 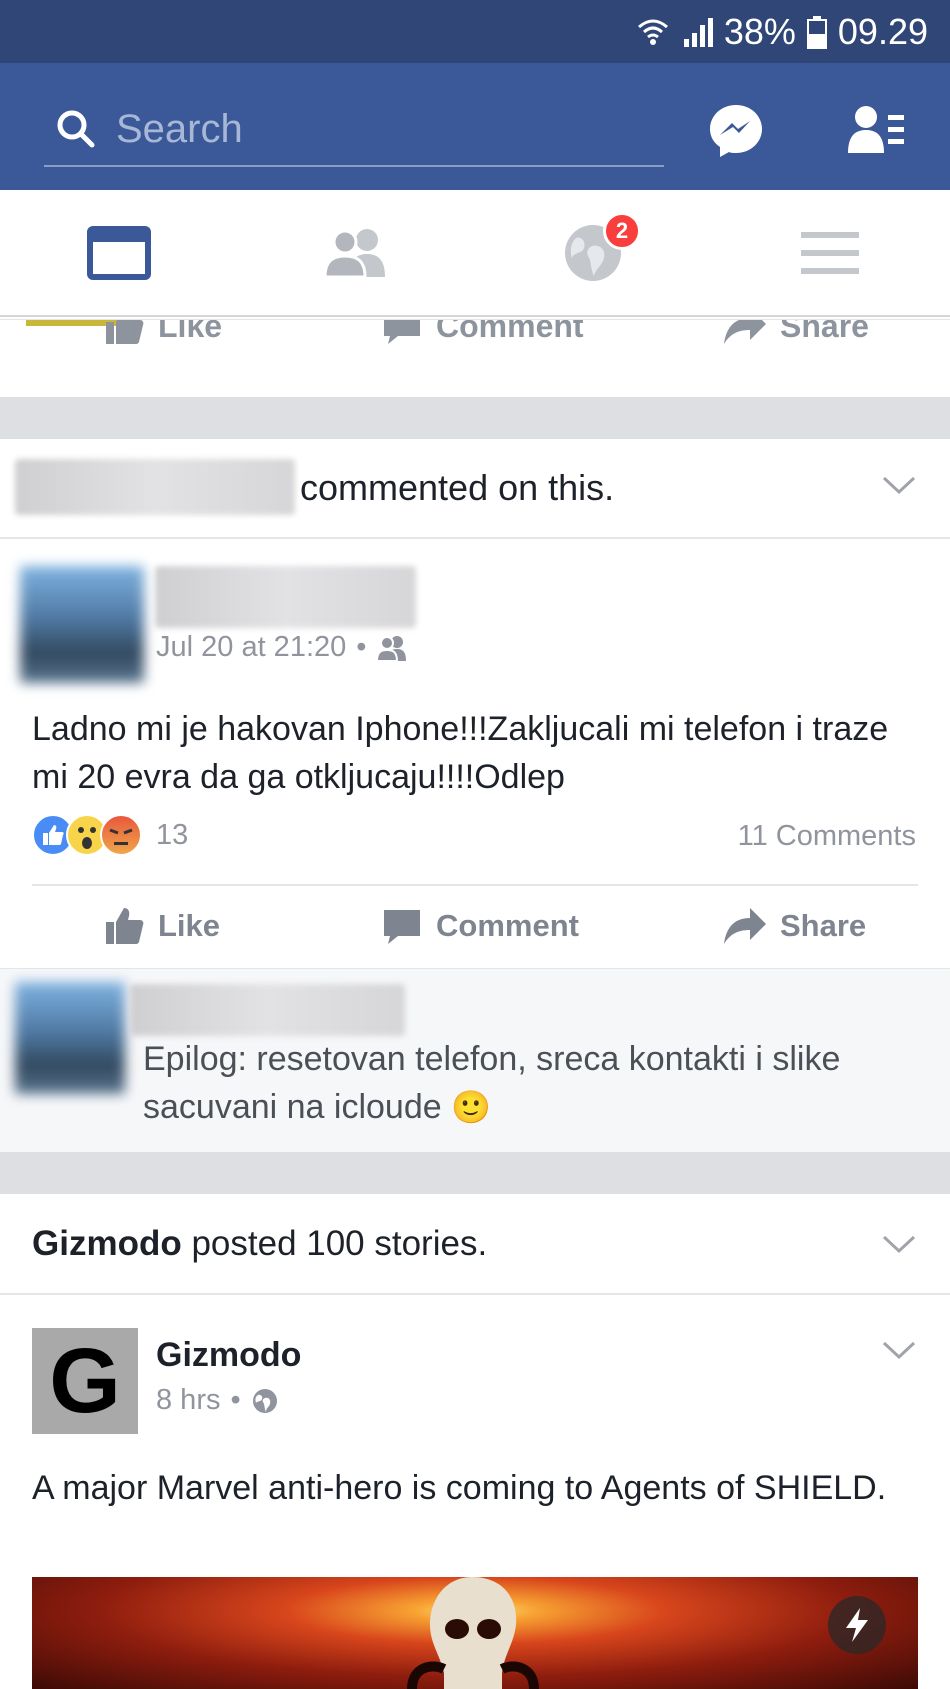 I want to click on friend-requests-icon, so click(x=877, y=130).